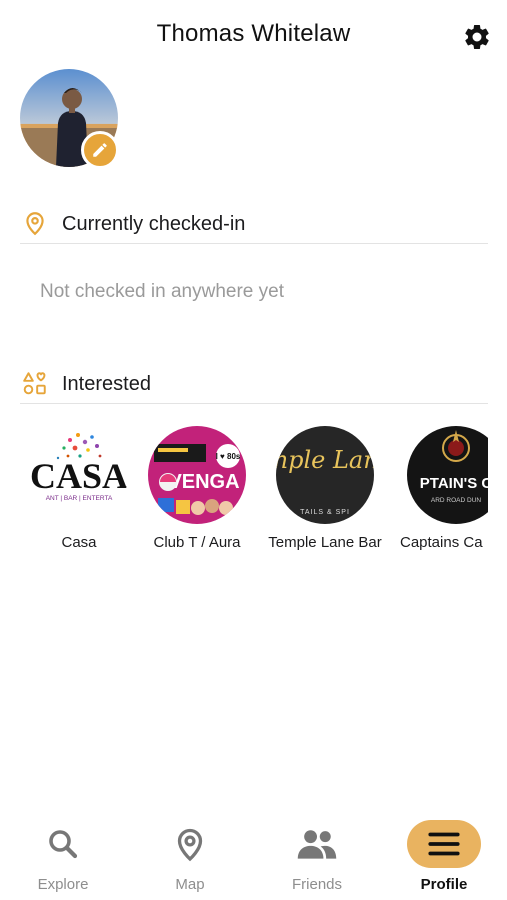 The width and height of the screenshot is (507, 900). I want to click on venue-logo-text: emple Lane, so click(325, 460).